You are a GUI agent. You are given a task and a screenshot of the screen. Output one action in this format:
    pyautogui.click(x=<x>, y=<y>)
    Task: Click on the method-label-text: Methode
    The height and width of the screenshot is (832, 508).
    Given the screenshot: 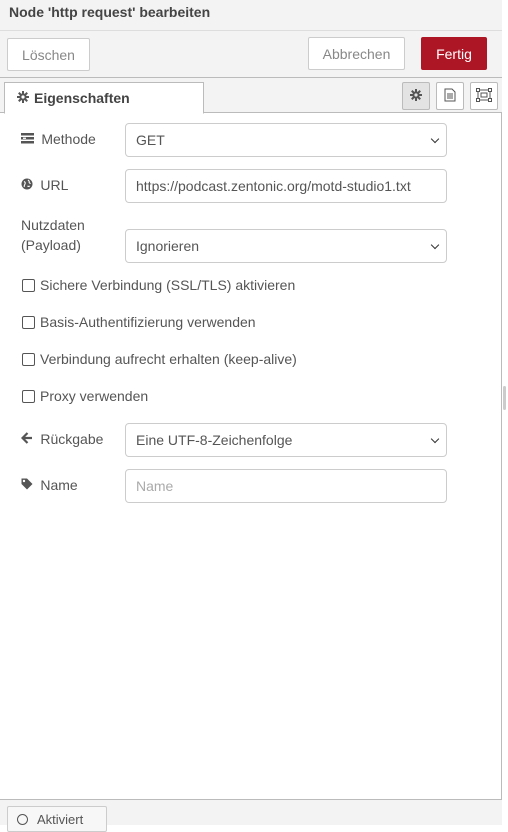 What is the action you would take?
    pyautogui.click(x=68, y=139)
    